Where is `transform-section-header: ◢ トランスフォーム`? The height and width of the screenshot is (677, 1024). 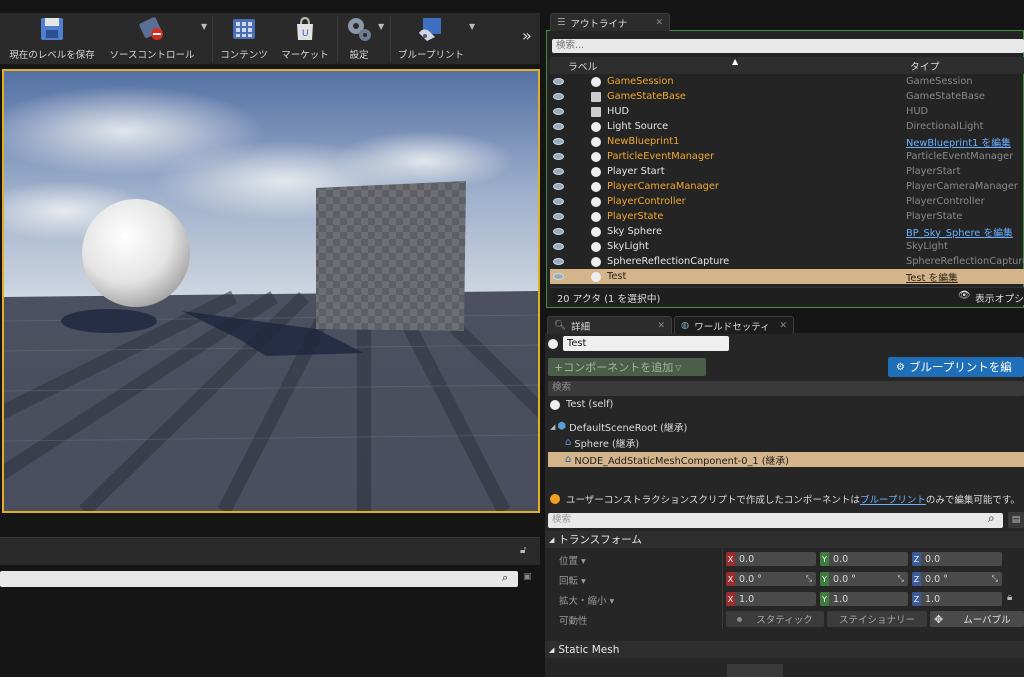 transform-section-header: ◢ トランスフォーム is located at coordinates (784, 539).